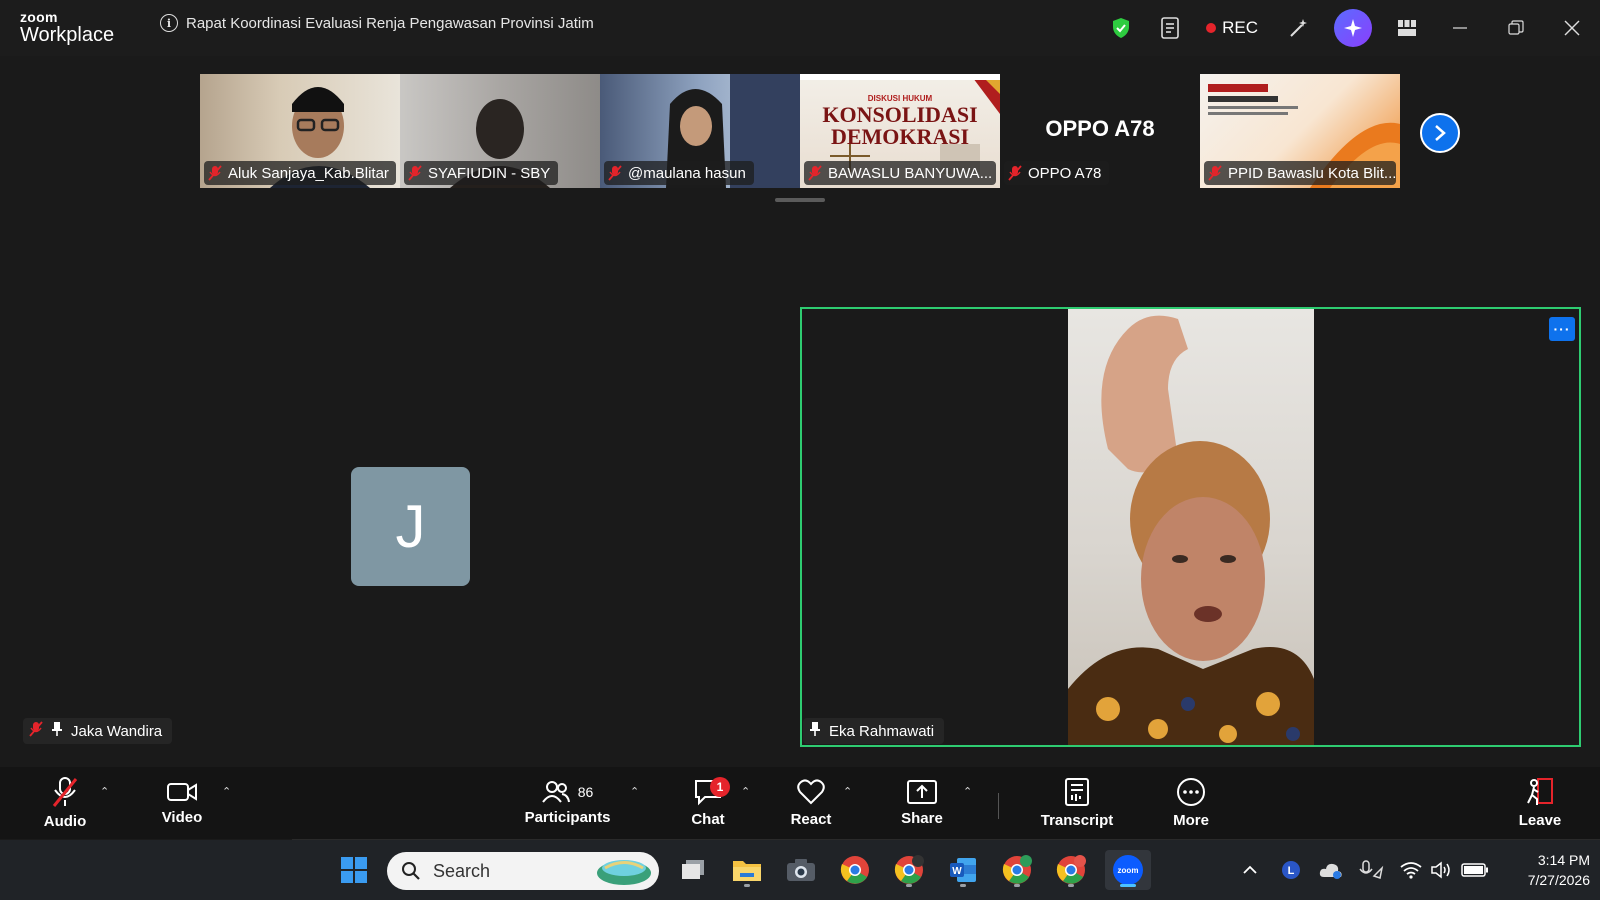  I want to click on svg-text: W, so click(957, 871).